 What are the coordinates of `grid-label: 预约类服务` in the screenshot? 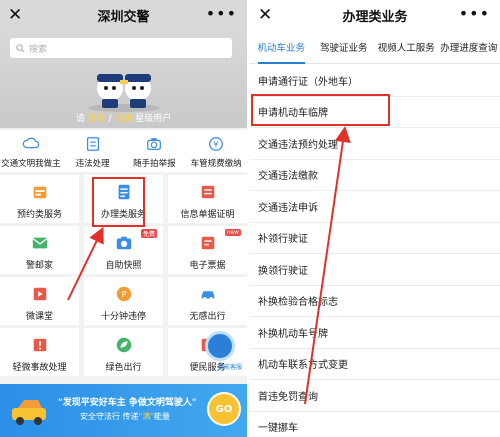 It's located at (39, 215).